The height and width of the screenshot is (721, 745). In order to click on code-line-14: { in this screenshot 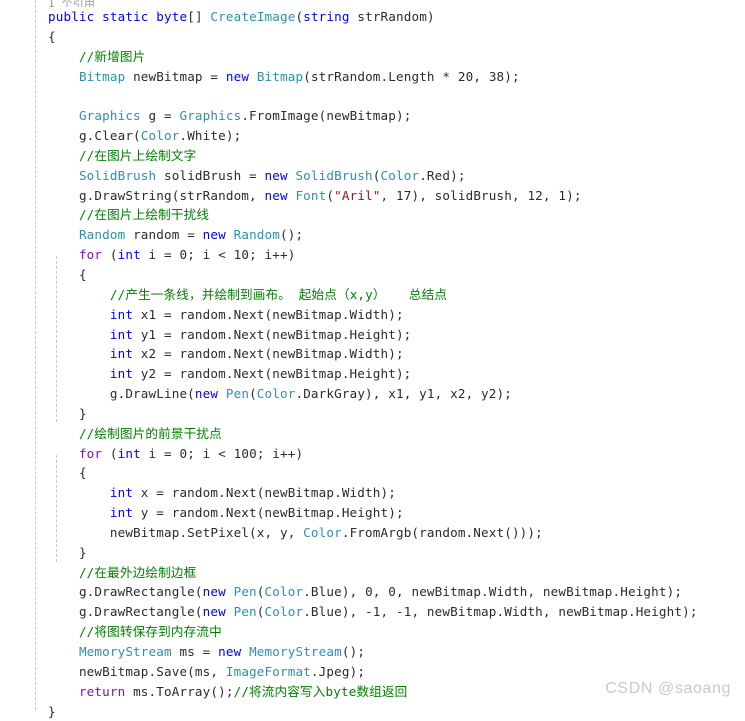, I will do `click(372, 275)`.